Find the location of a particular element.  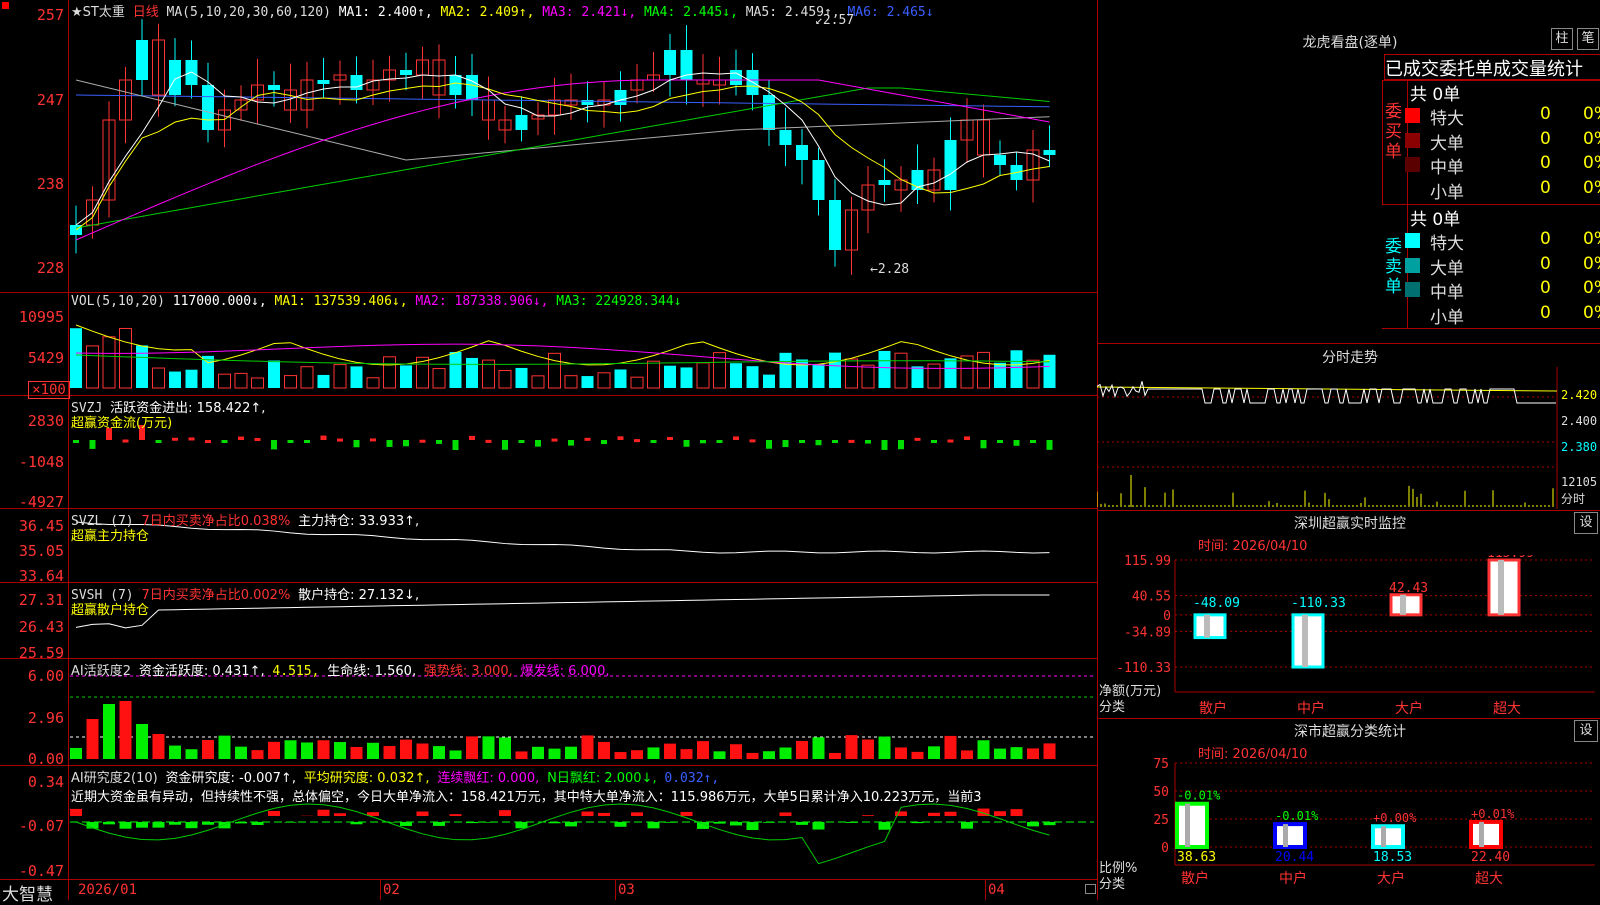

price-line is located at coordinates (1326, 392).